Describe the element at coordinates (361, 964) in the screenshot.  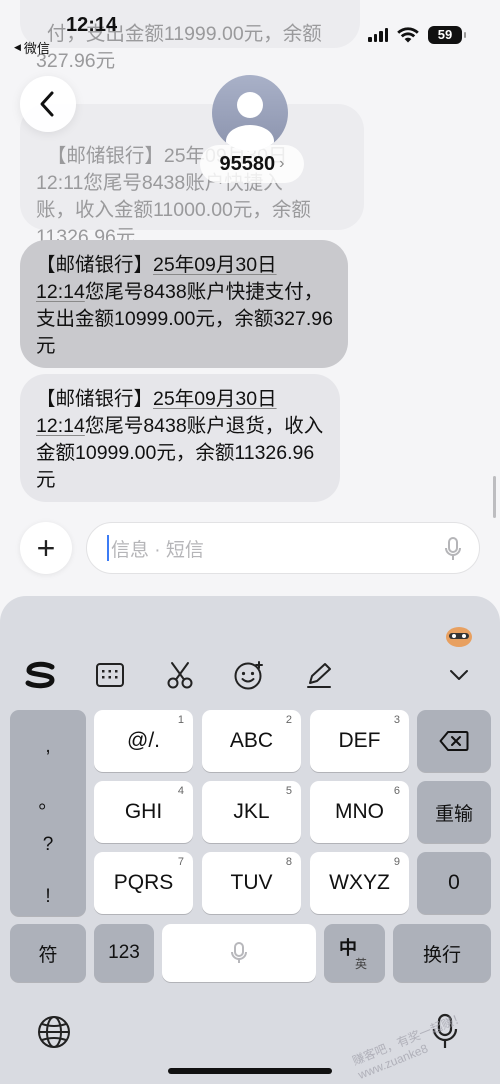
I see `lang-sub-label: 英` at that location.